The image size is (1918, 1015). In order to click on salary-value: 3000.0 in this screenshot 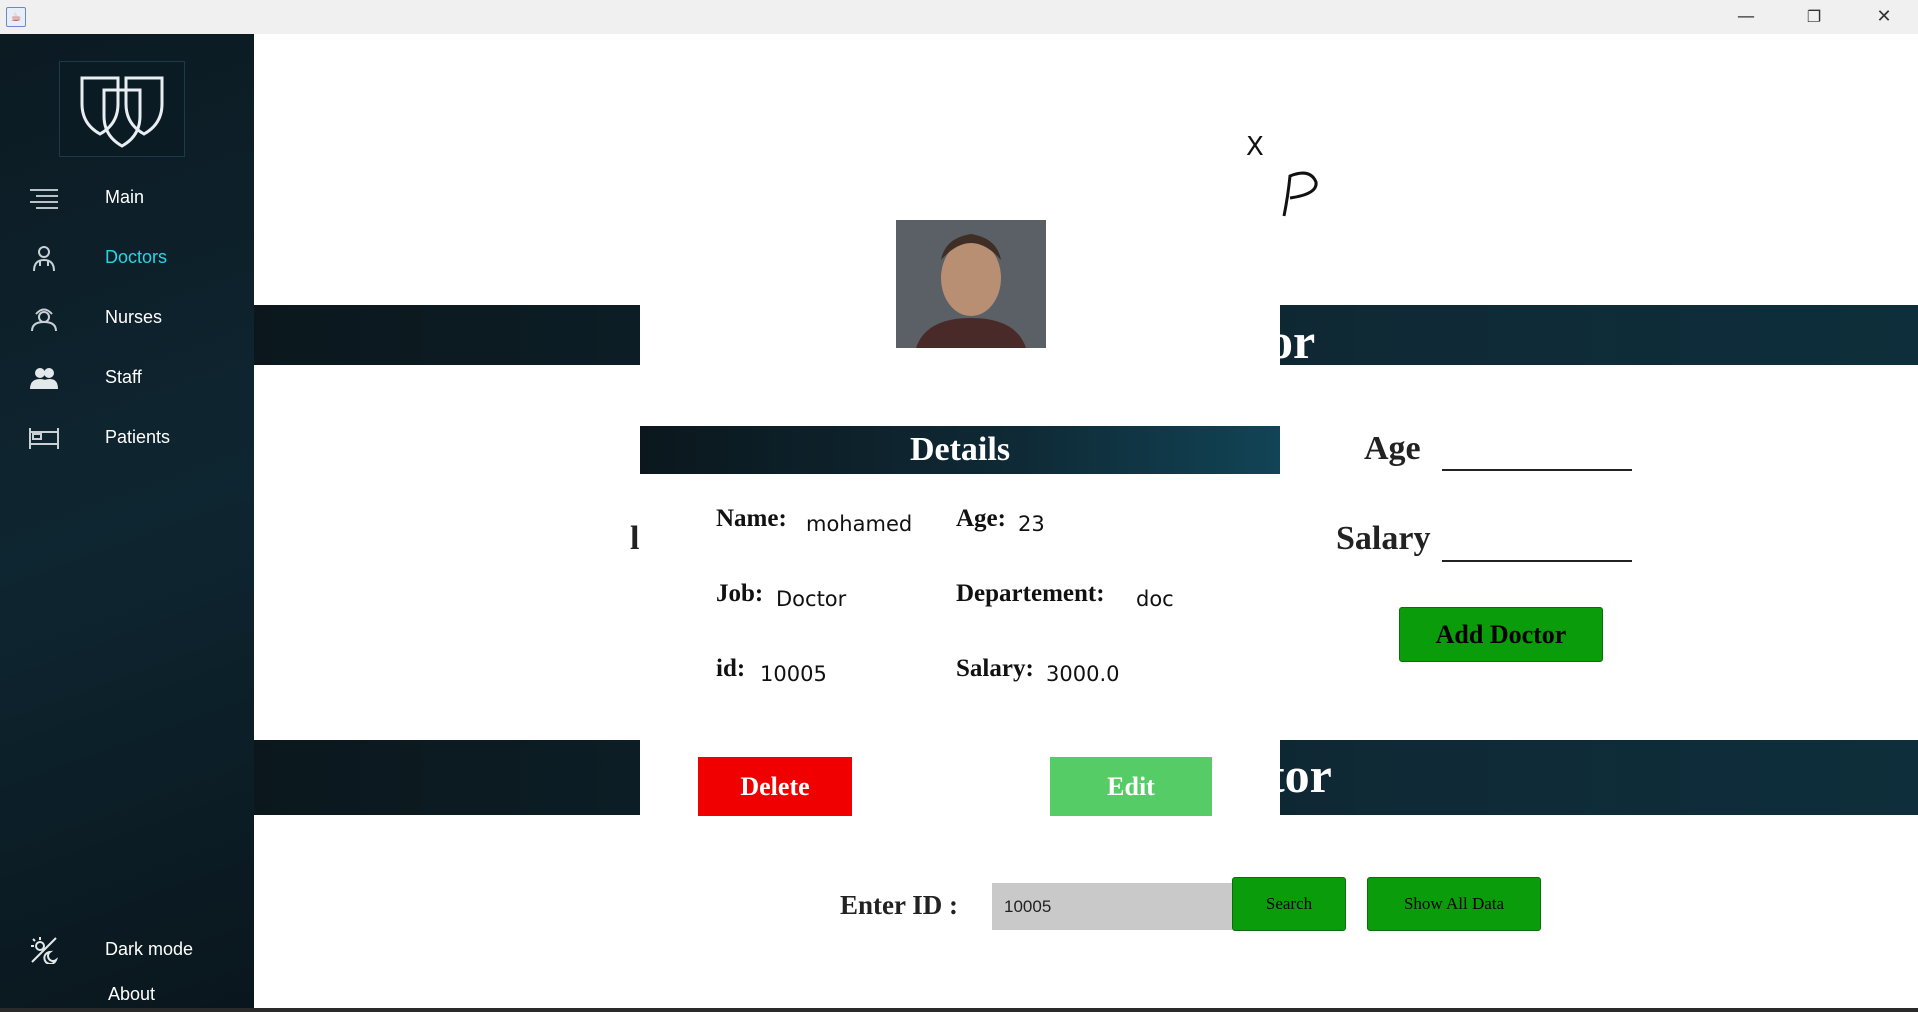, I will do `click(1083, 674)`.